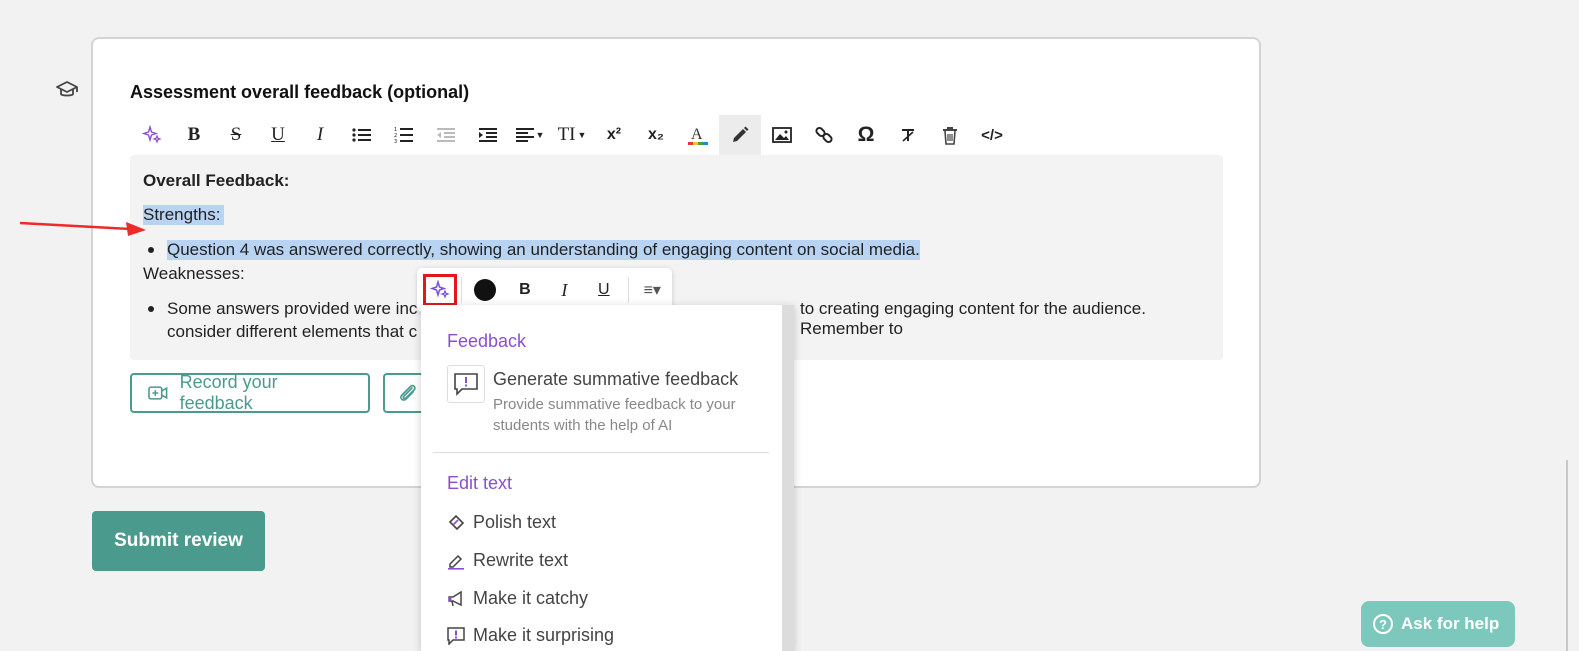  What do you see at coordinates (320, 135) in the screenshot?
I see `italic-button: I` at bounding box center [320, 135].